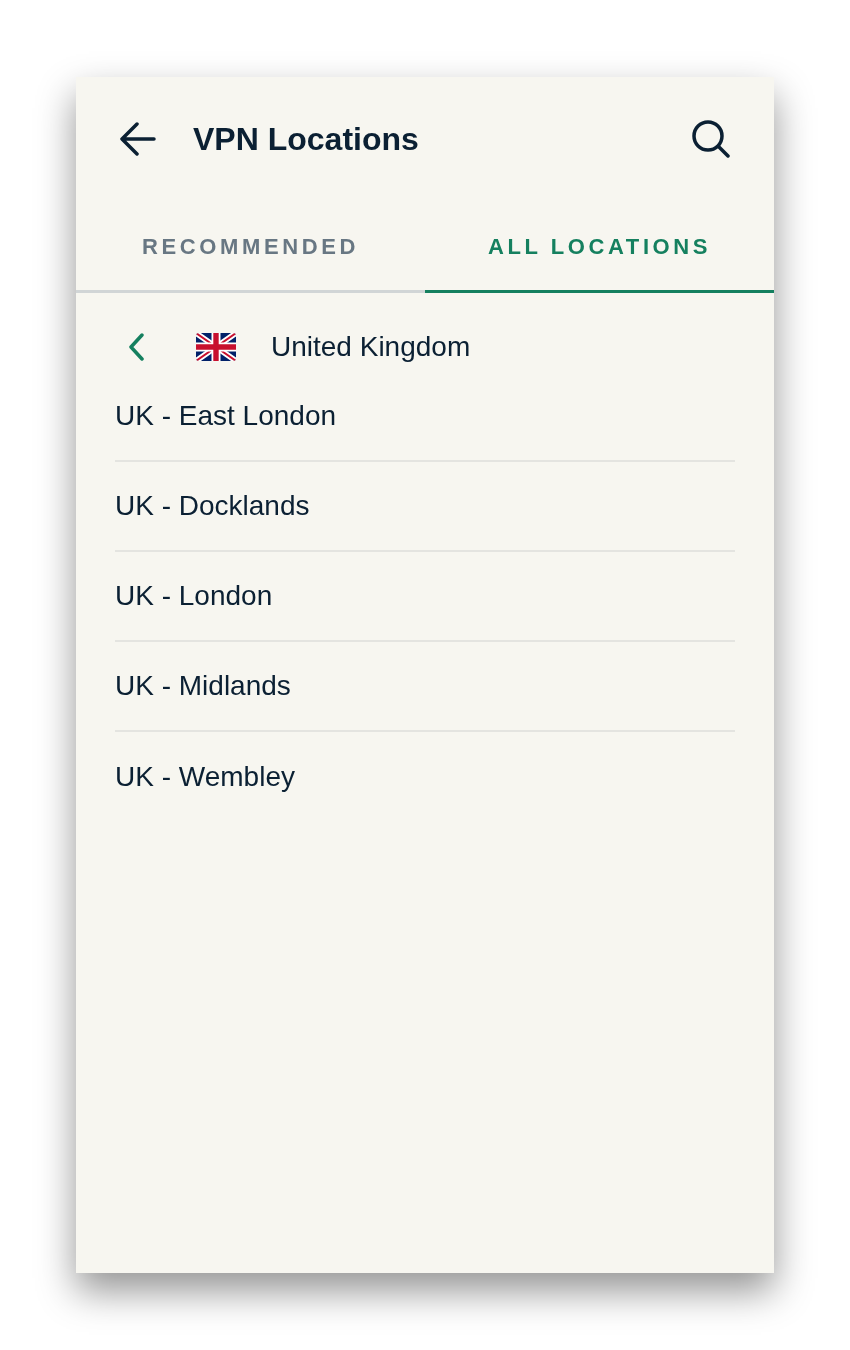 The image size is (850, 1350). What do you see at coordinates (425, 507) in the screenshot?
I see `location-item: UK - Docklands` at bounding box center [425, 507].